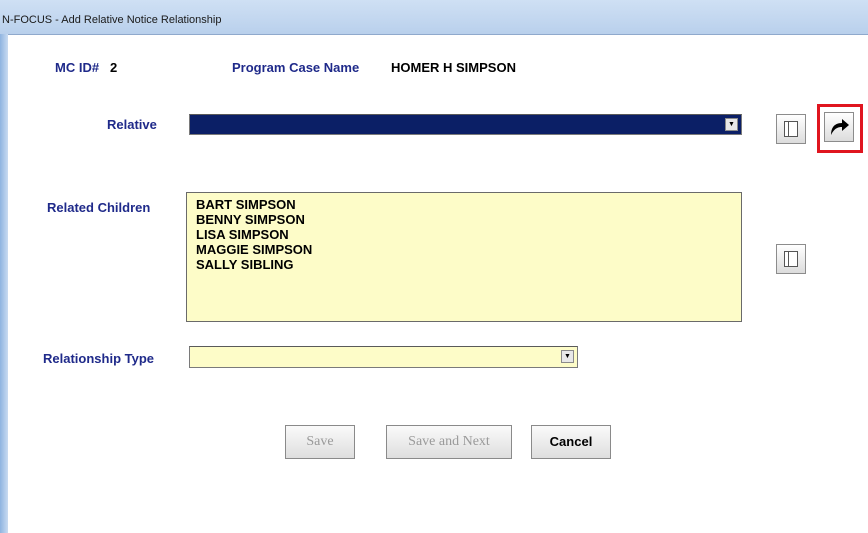 The image size is (868, 533). What do you see at coordinates (464, 234) in the screenshot?
I see `list-item: LISA SIMPSON` at bounding box center [464, 234].